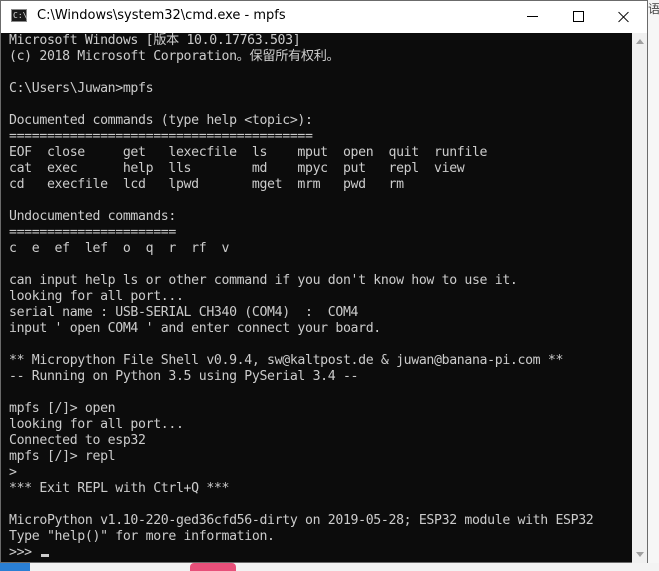  I want to click on taskbar-app-icon, so click(213, 567).